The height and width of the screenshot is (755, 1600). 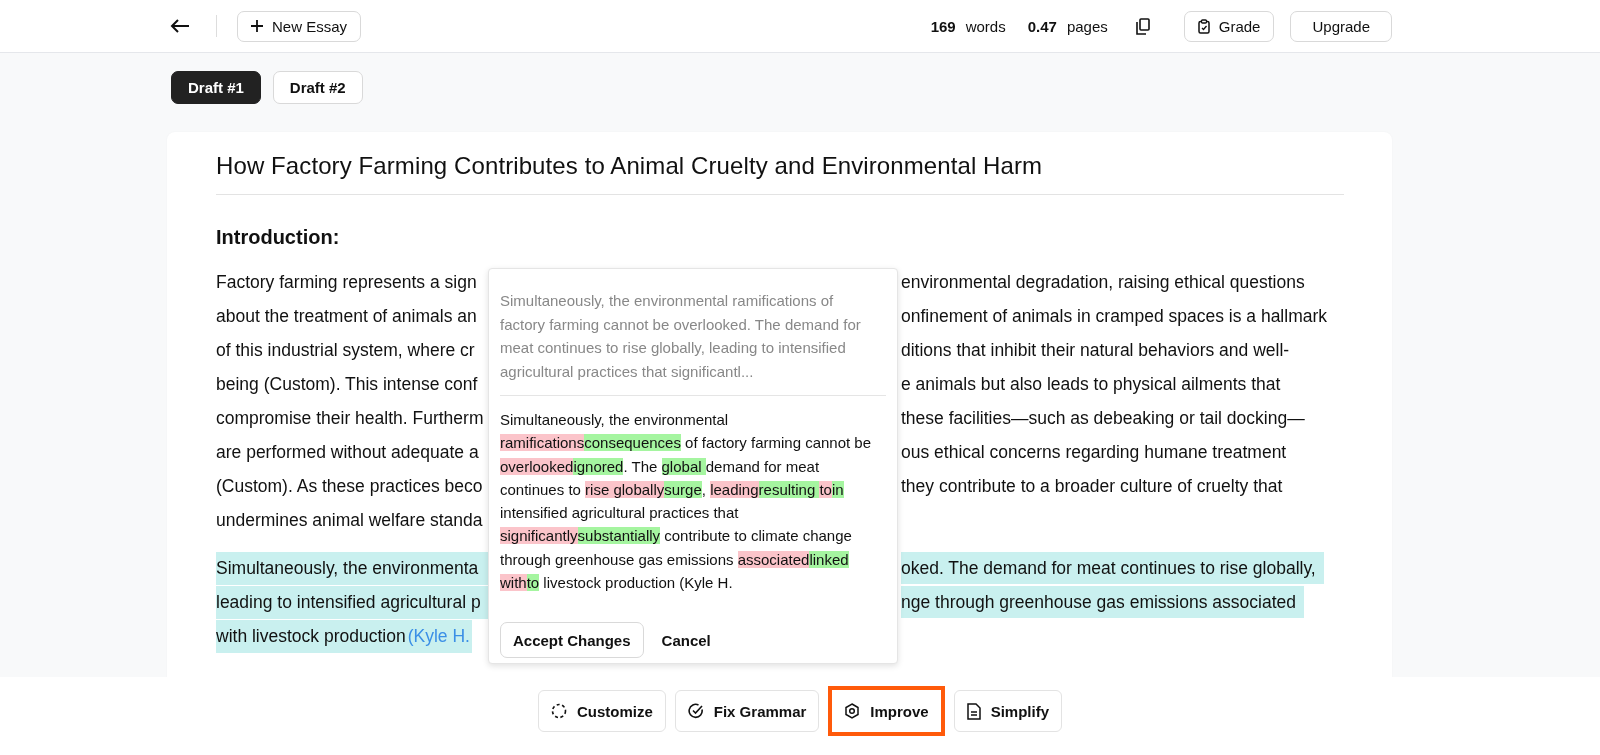 What do you see at coordinates (1102, 601) in the screenshot?
I see `paragraph-text: nge through greenhouse gas emissions associated` at bounding box center [1102, 601].